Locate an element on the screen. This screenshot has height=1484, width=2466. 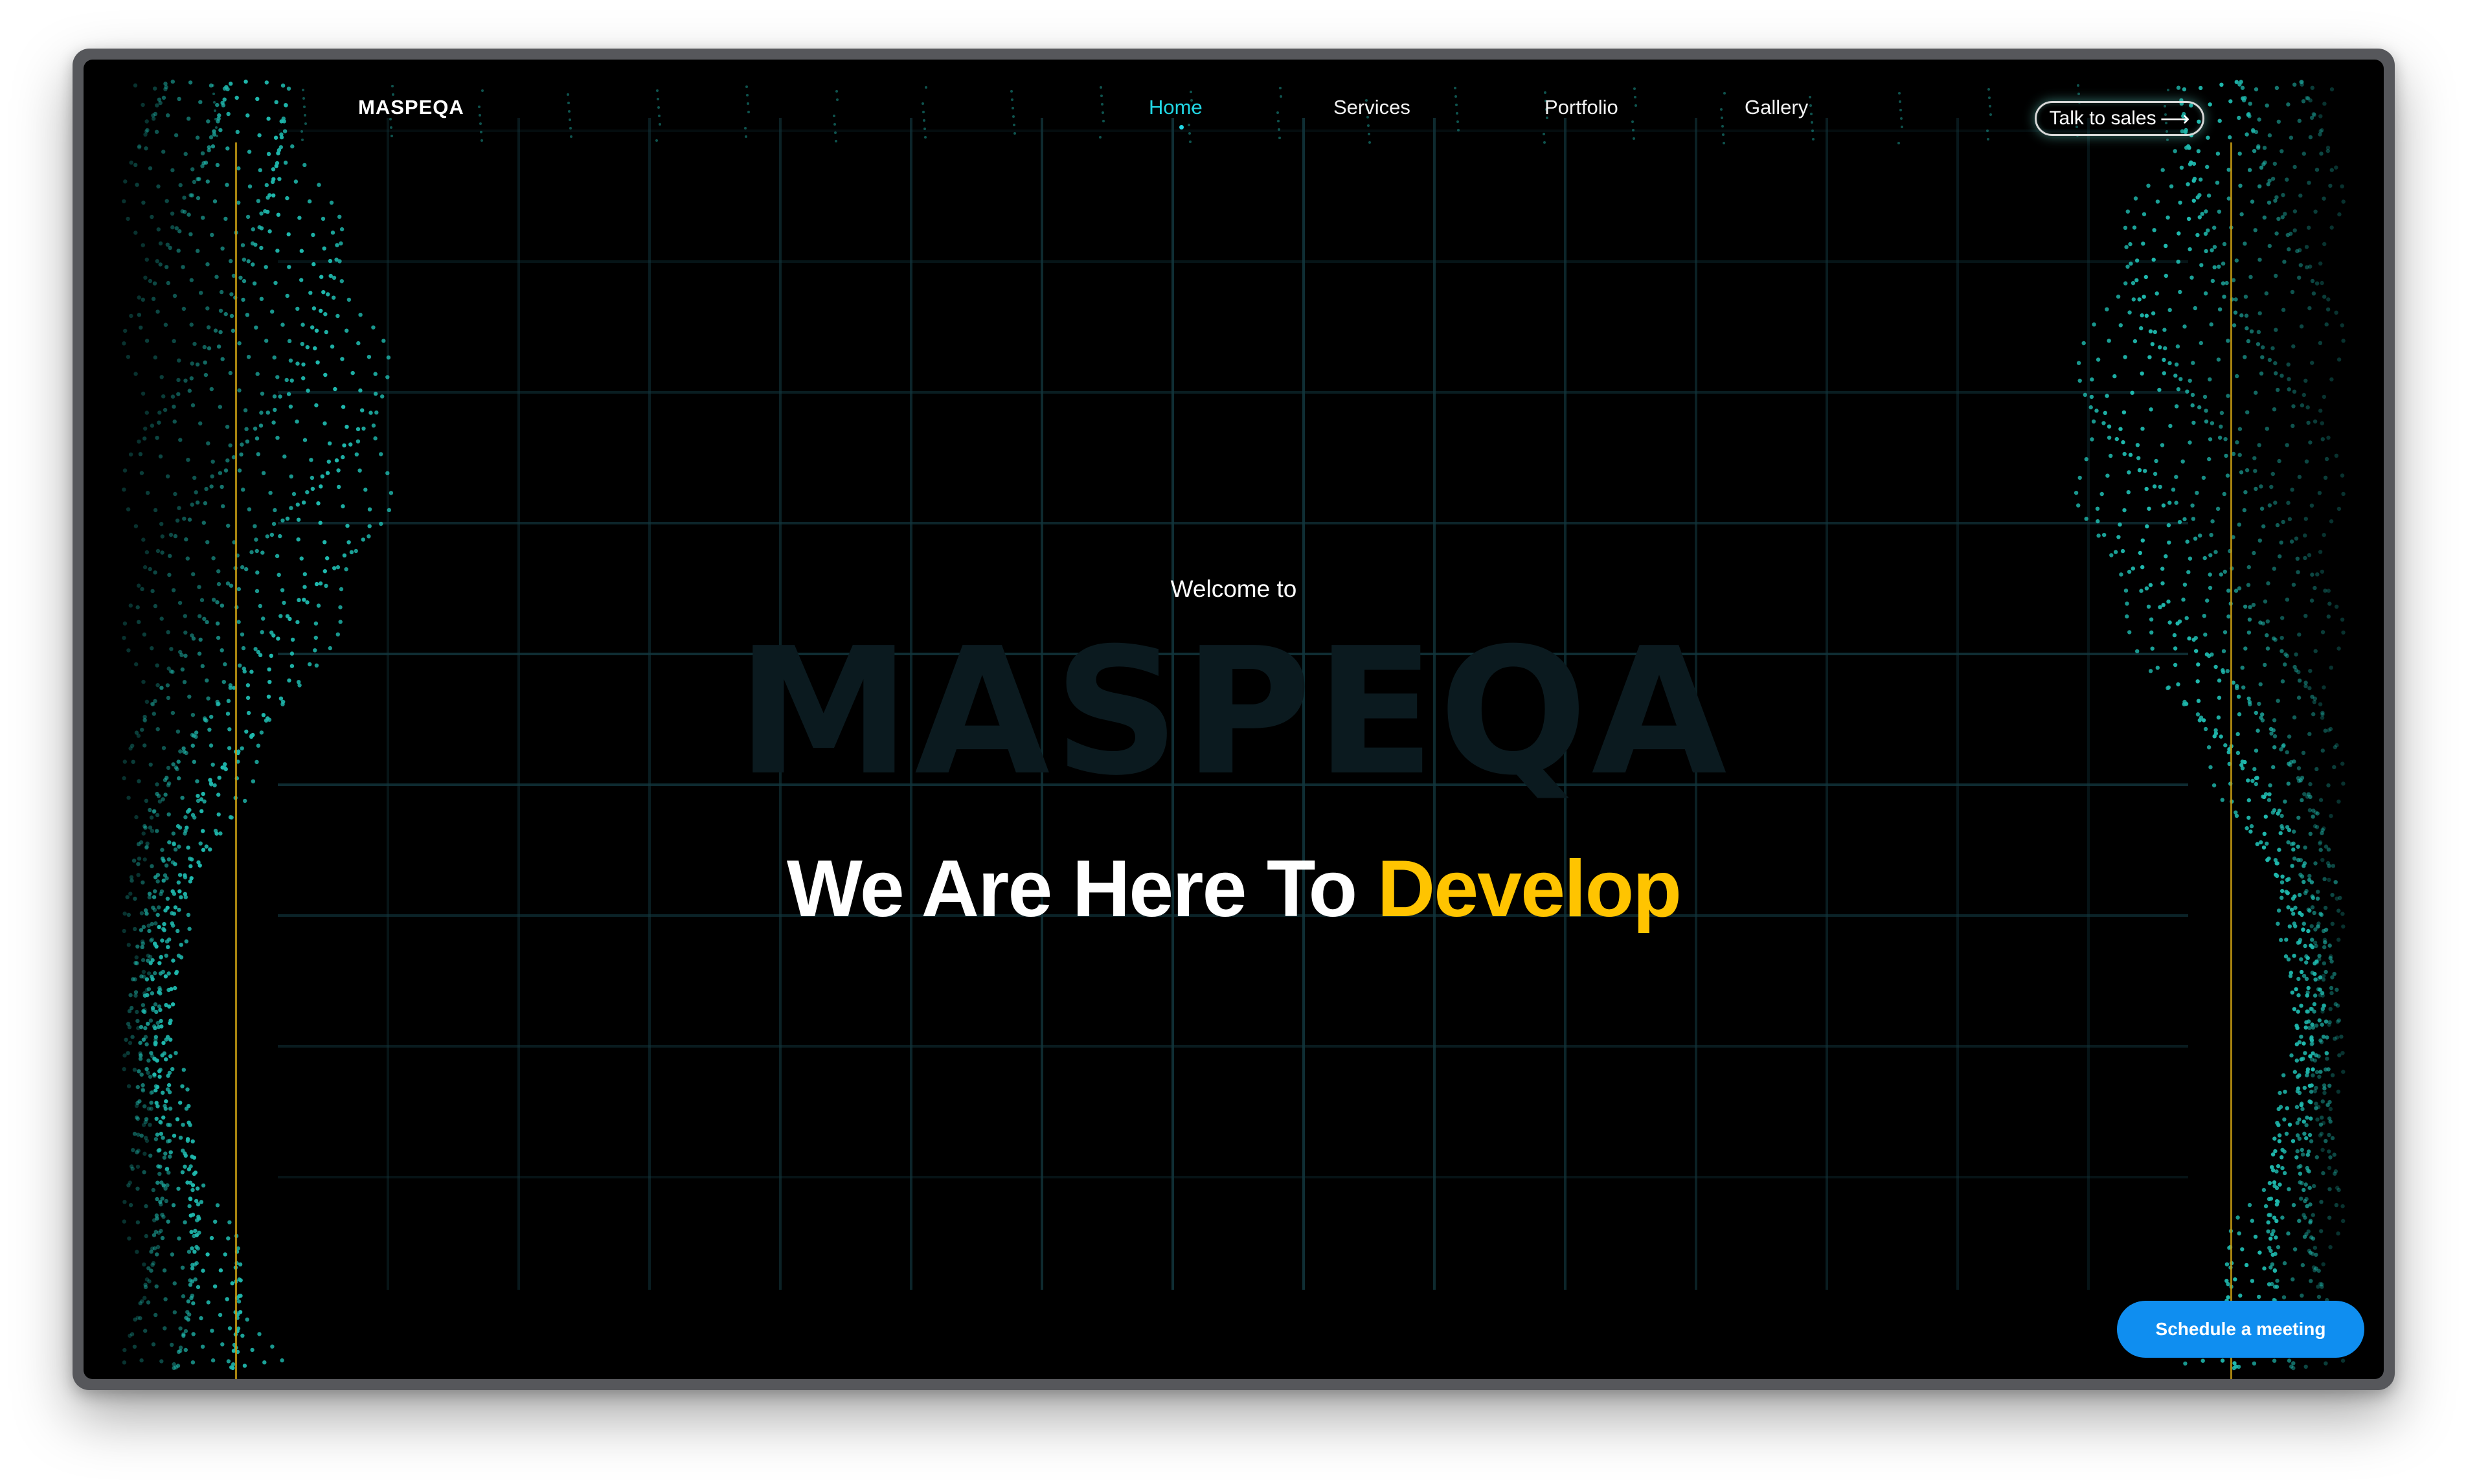
headline-accent: Develop is located at coordinates (1529, 889).